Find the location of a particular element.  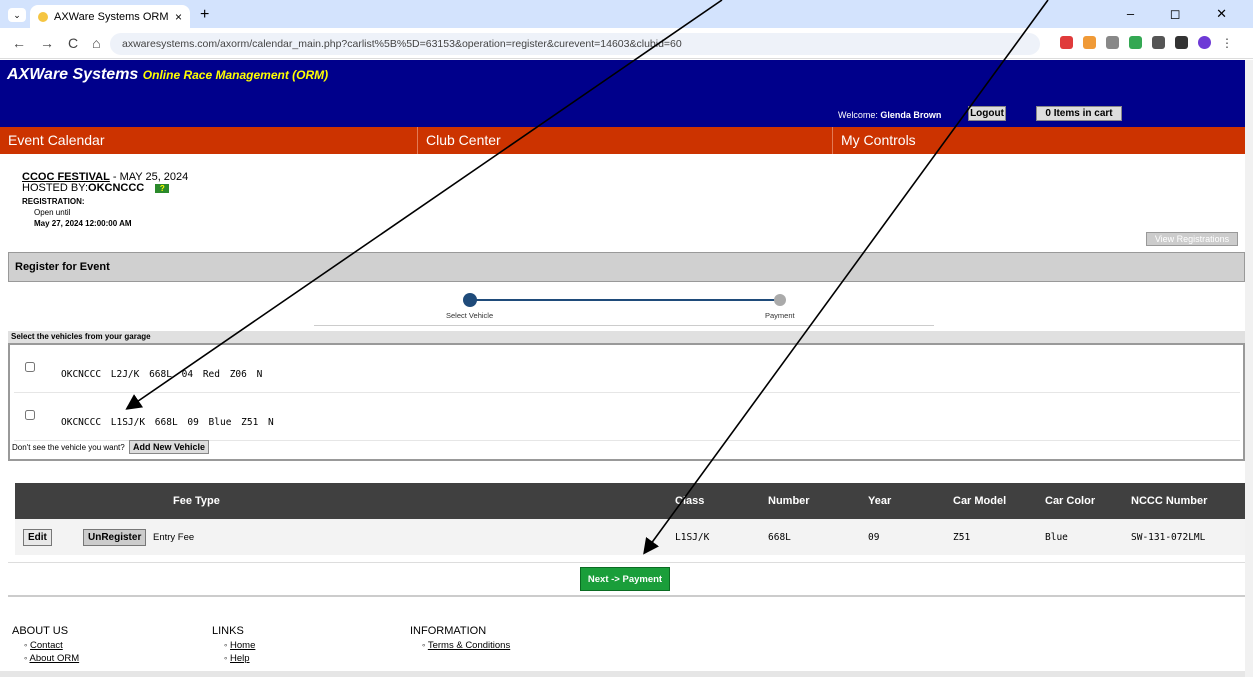

garage-header: Select the vehicles from your garage is located at coordinates (626, 337).